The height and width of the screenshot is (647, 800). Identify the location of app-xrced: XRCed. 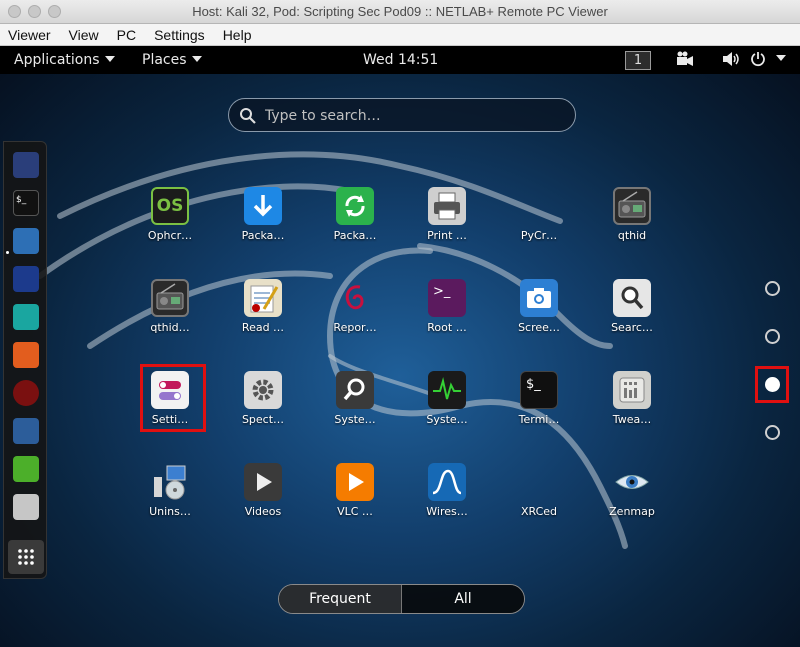
(539, 498).